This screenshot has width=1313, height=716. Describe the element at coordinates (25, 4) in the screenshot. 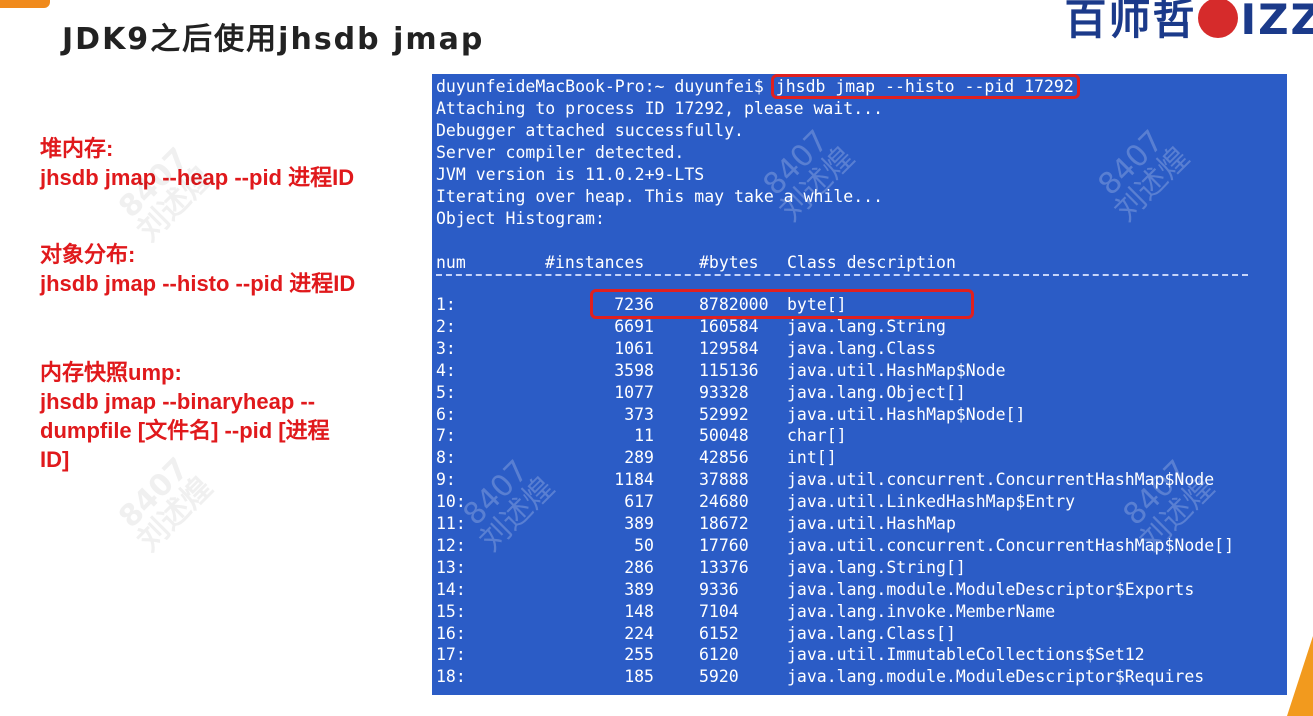

I see `corner-accent` at that location.